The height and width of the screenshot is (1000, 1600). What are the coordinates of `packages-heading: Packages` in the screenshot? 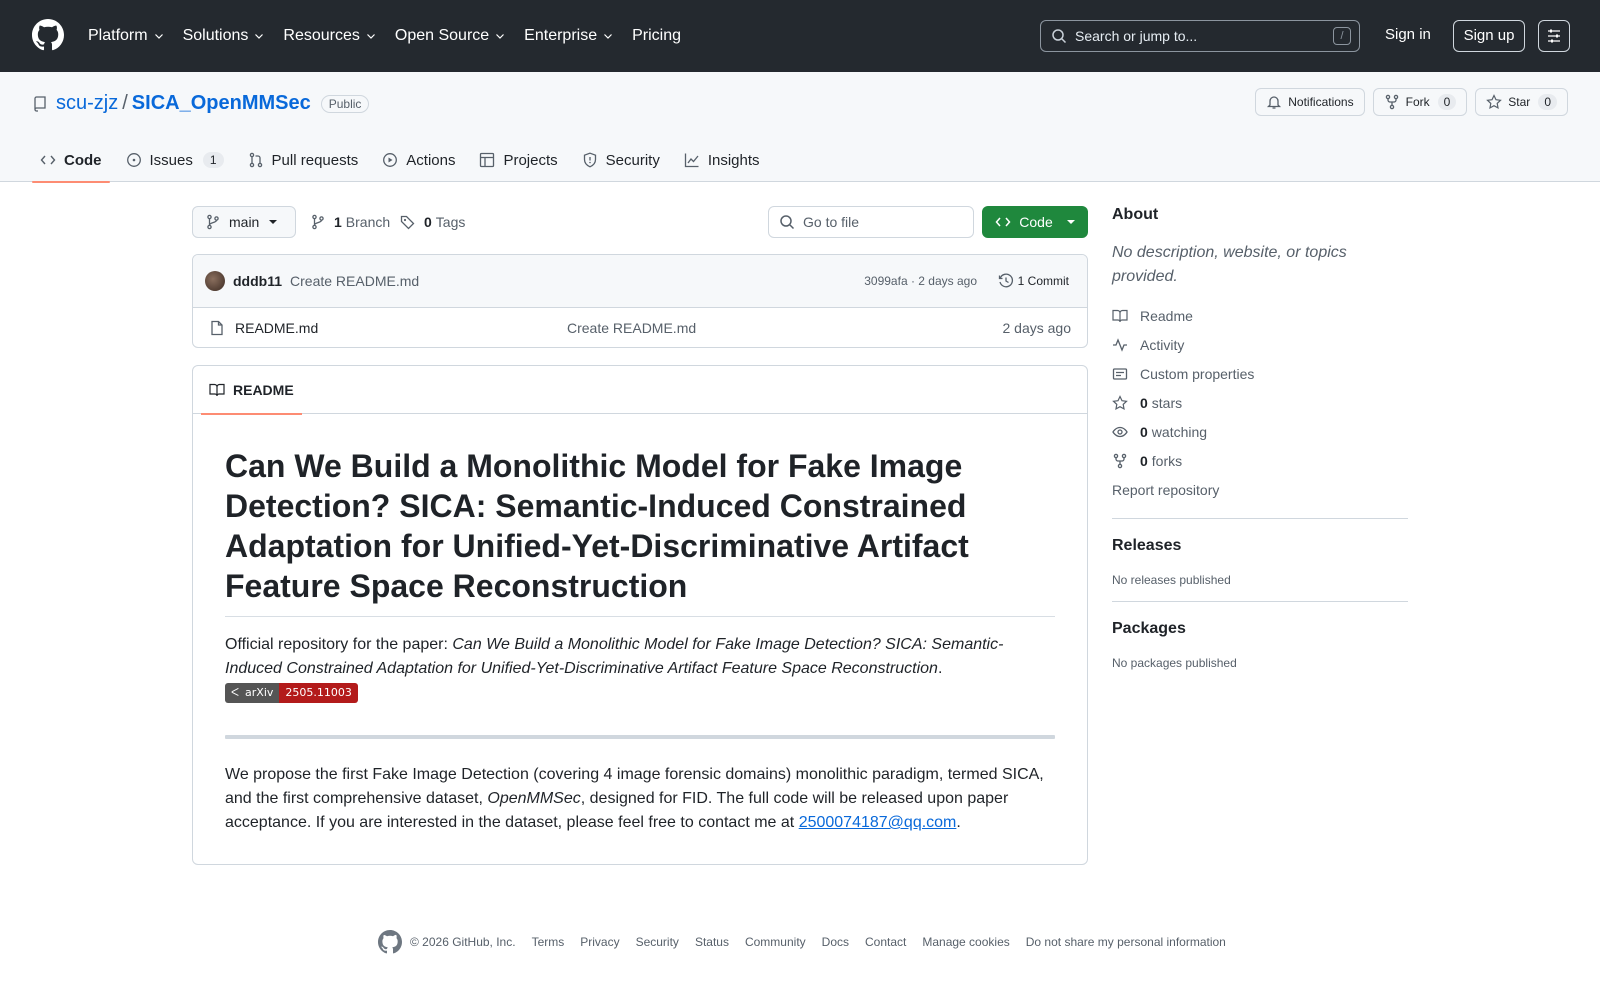 It's located at (1260, 629).